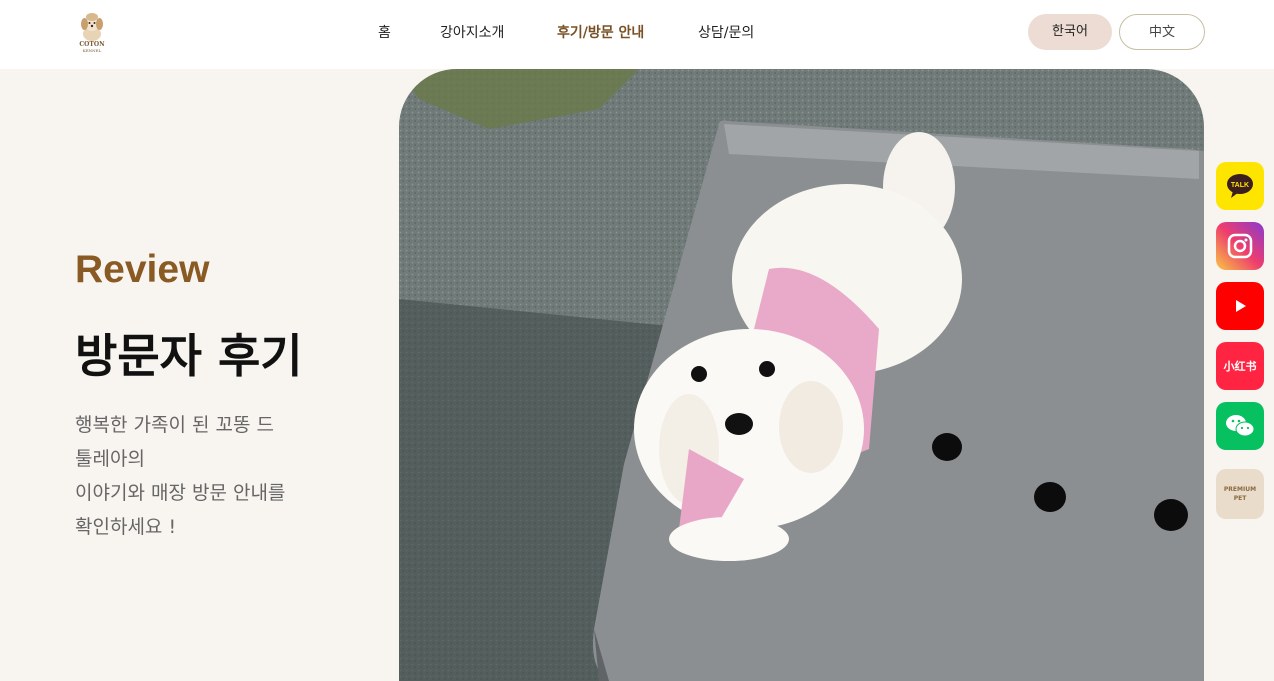  I want to click on page-title: 방문자 후기, so click(189, 356).